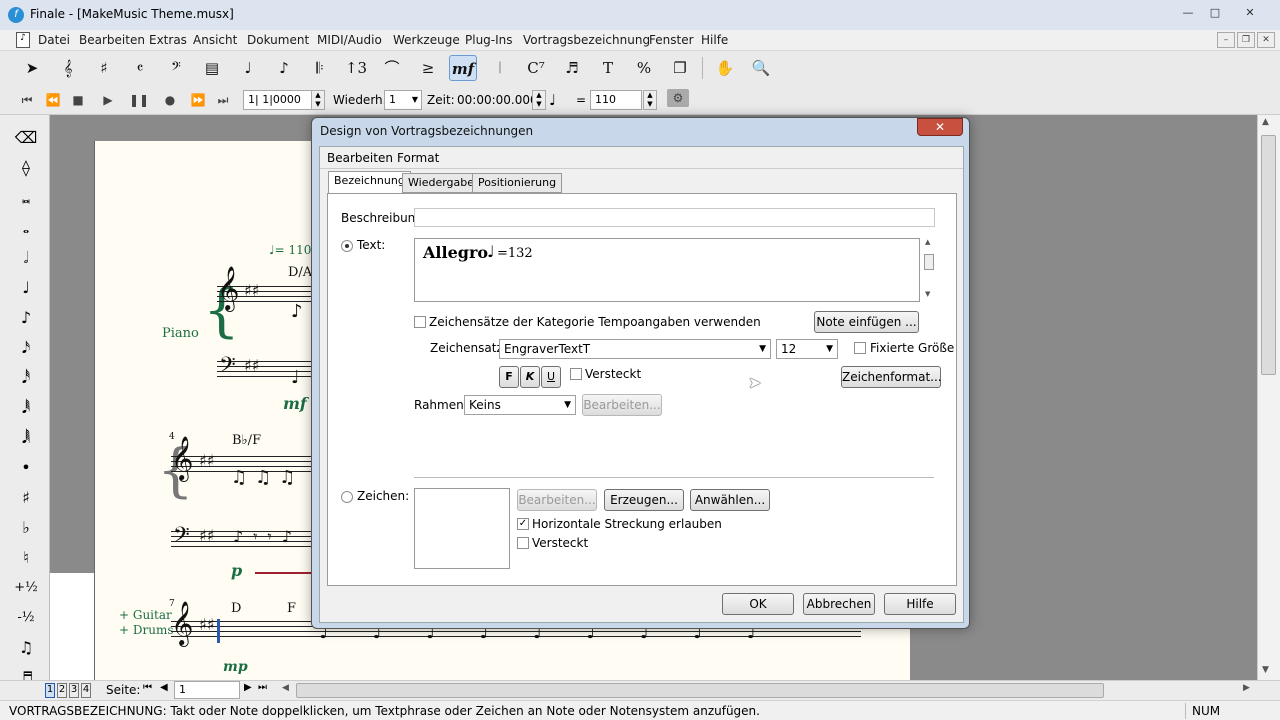 This screenshot has width=1280, height=720. Describe the element at coordinates (278, 40) in the screenshot. I see `menu-dokument: Dokument` at that location.